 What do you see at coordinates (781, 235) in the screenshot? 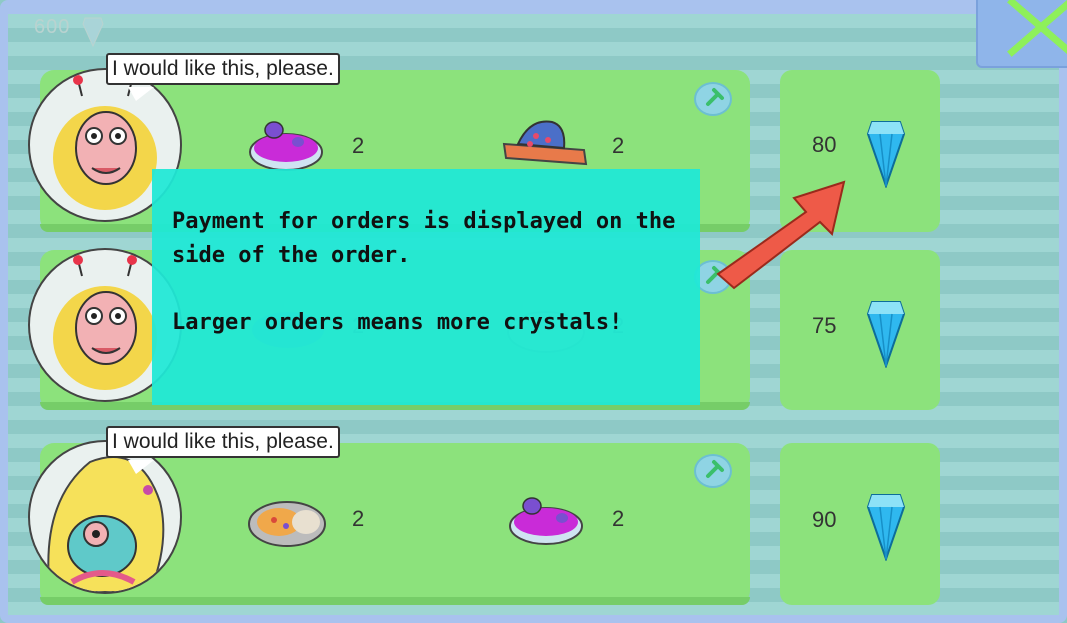
I see `pointer-arrow-icon` at bounding box center [781, 235].